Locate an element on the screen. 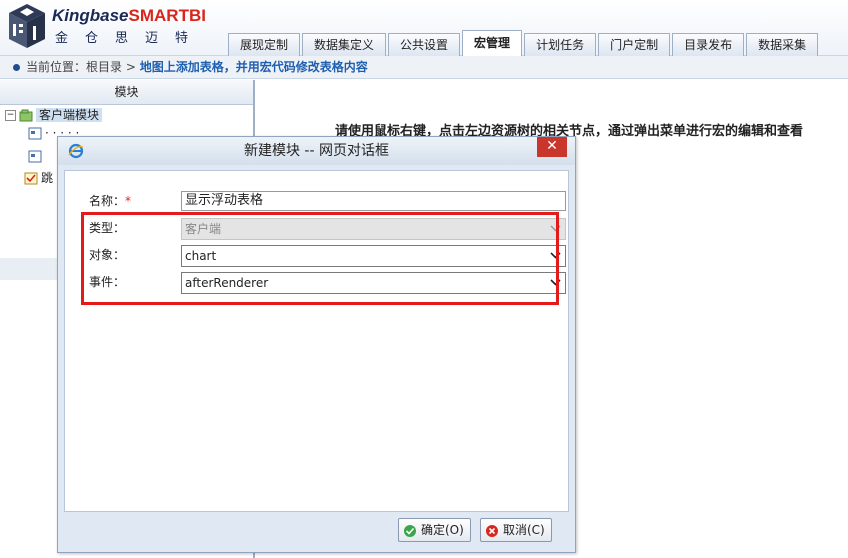  ok-button: 确定(O) is located at coordinates (434, 530).